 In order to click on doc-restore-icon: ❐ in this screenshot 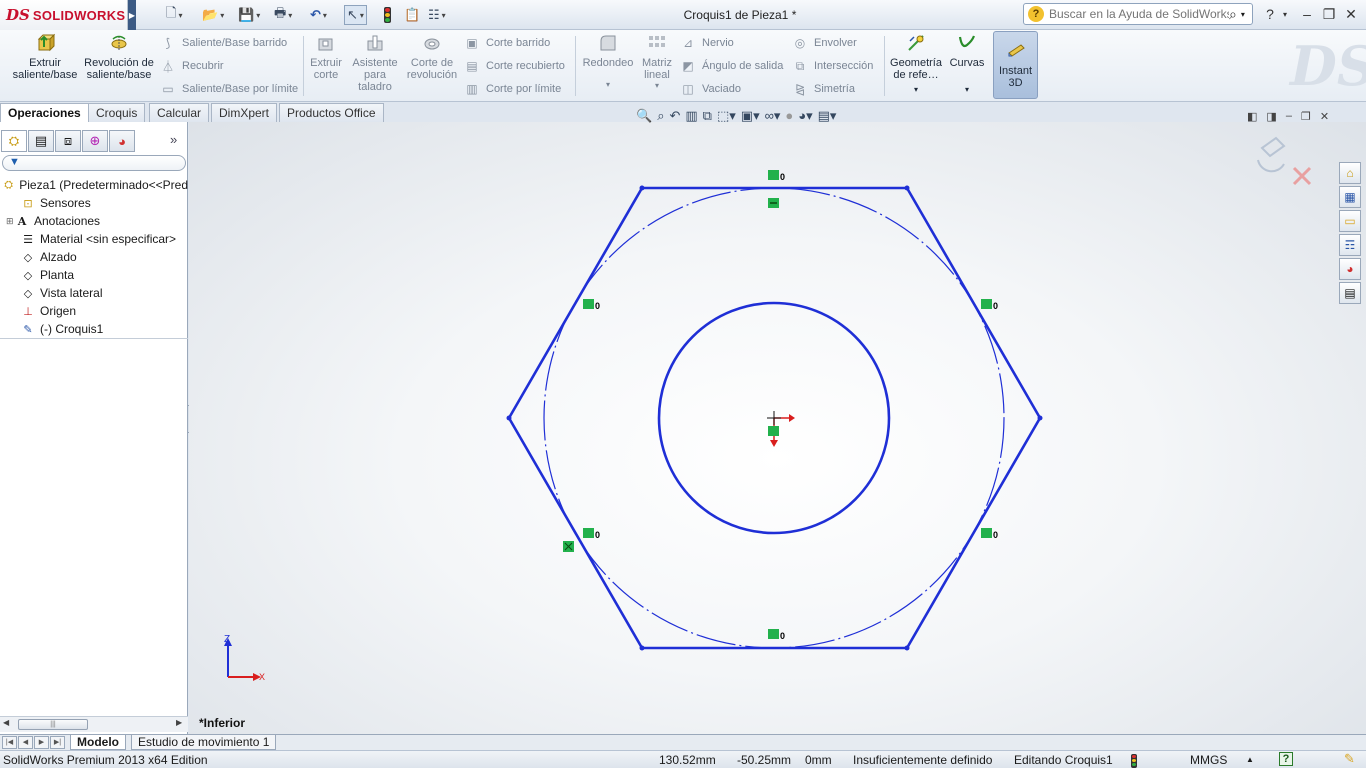, I will do `click(1306, 116)`.